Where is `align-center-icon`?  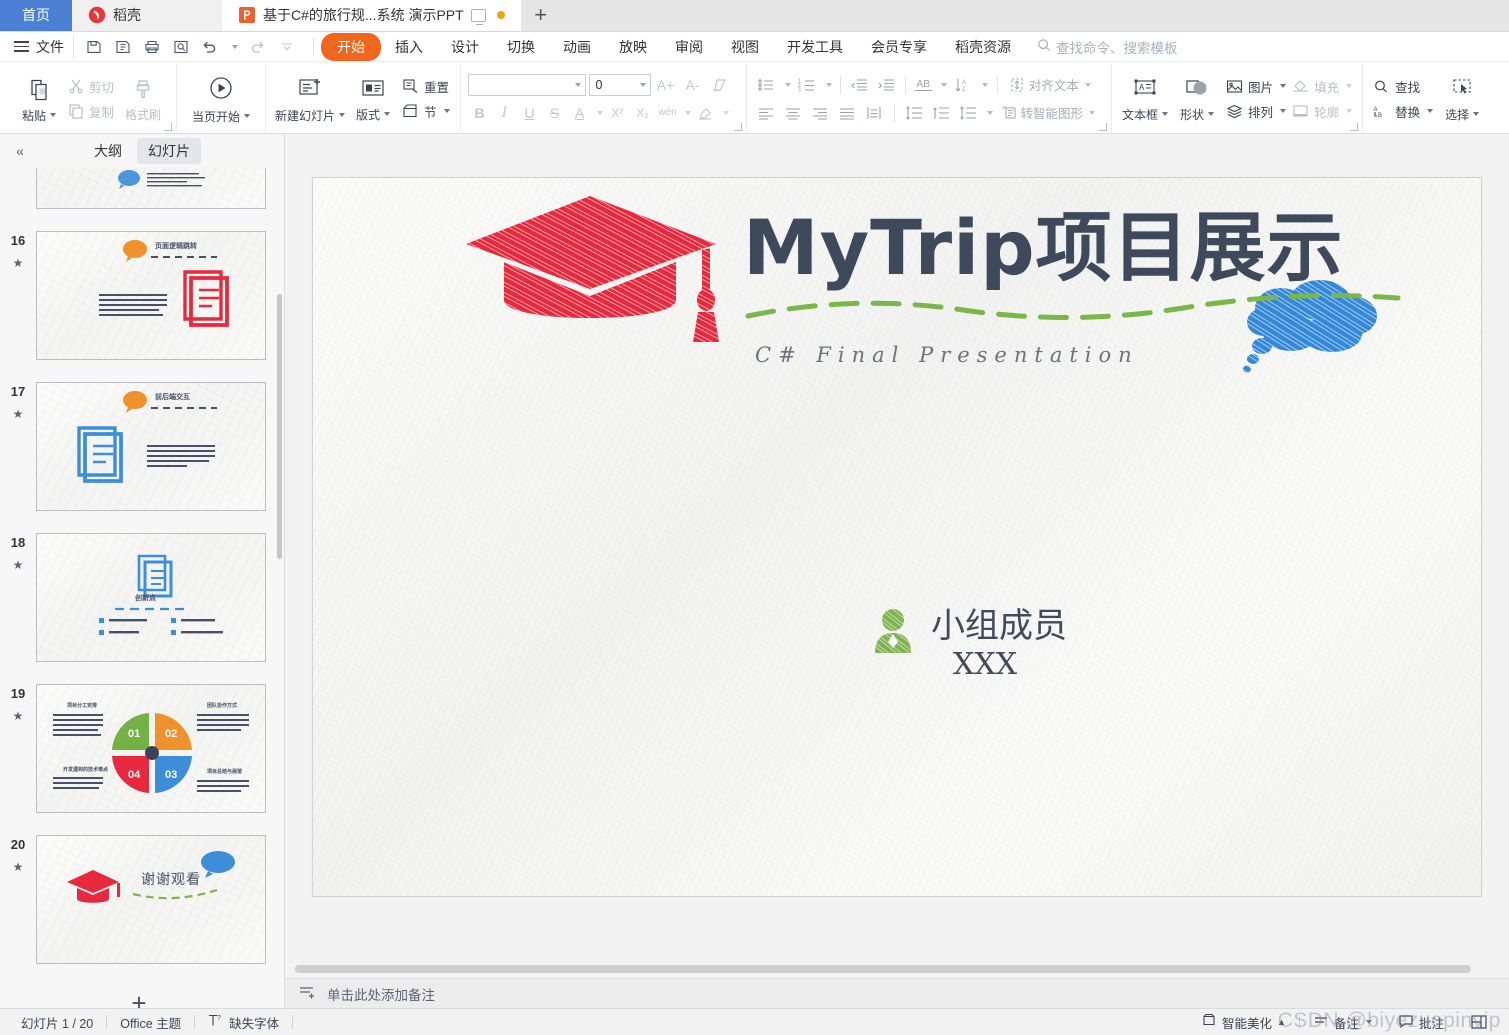 align-center-icon is located at coordinates (793, 112).